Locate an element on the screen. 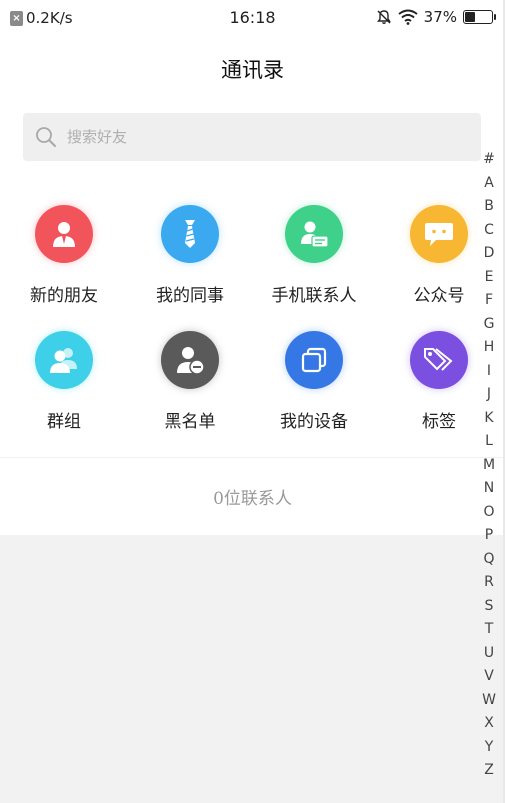 The height and width of the screenshot is (803, 505). alphabet-index: # A B C D E F G H I J K L M N O P Q R S T U V W X Y Z is located at coordinates (489, 465).